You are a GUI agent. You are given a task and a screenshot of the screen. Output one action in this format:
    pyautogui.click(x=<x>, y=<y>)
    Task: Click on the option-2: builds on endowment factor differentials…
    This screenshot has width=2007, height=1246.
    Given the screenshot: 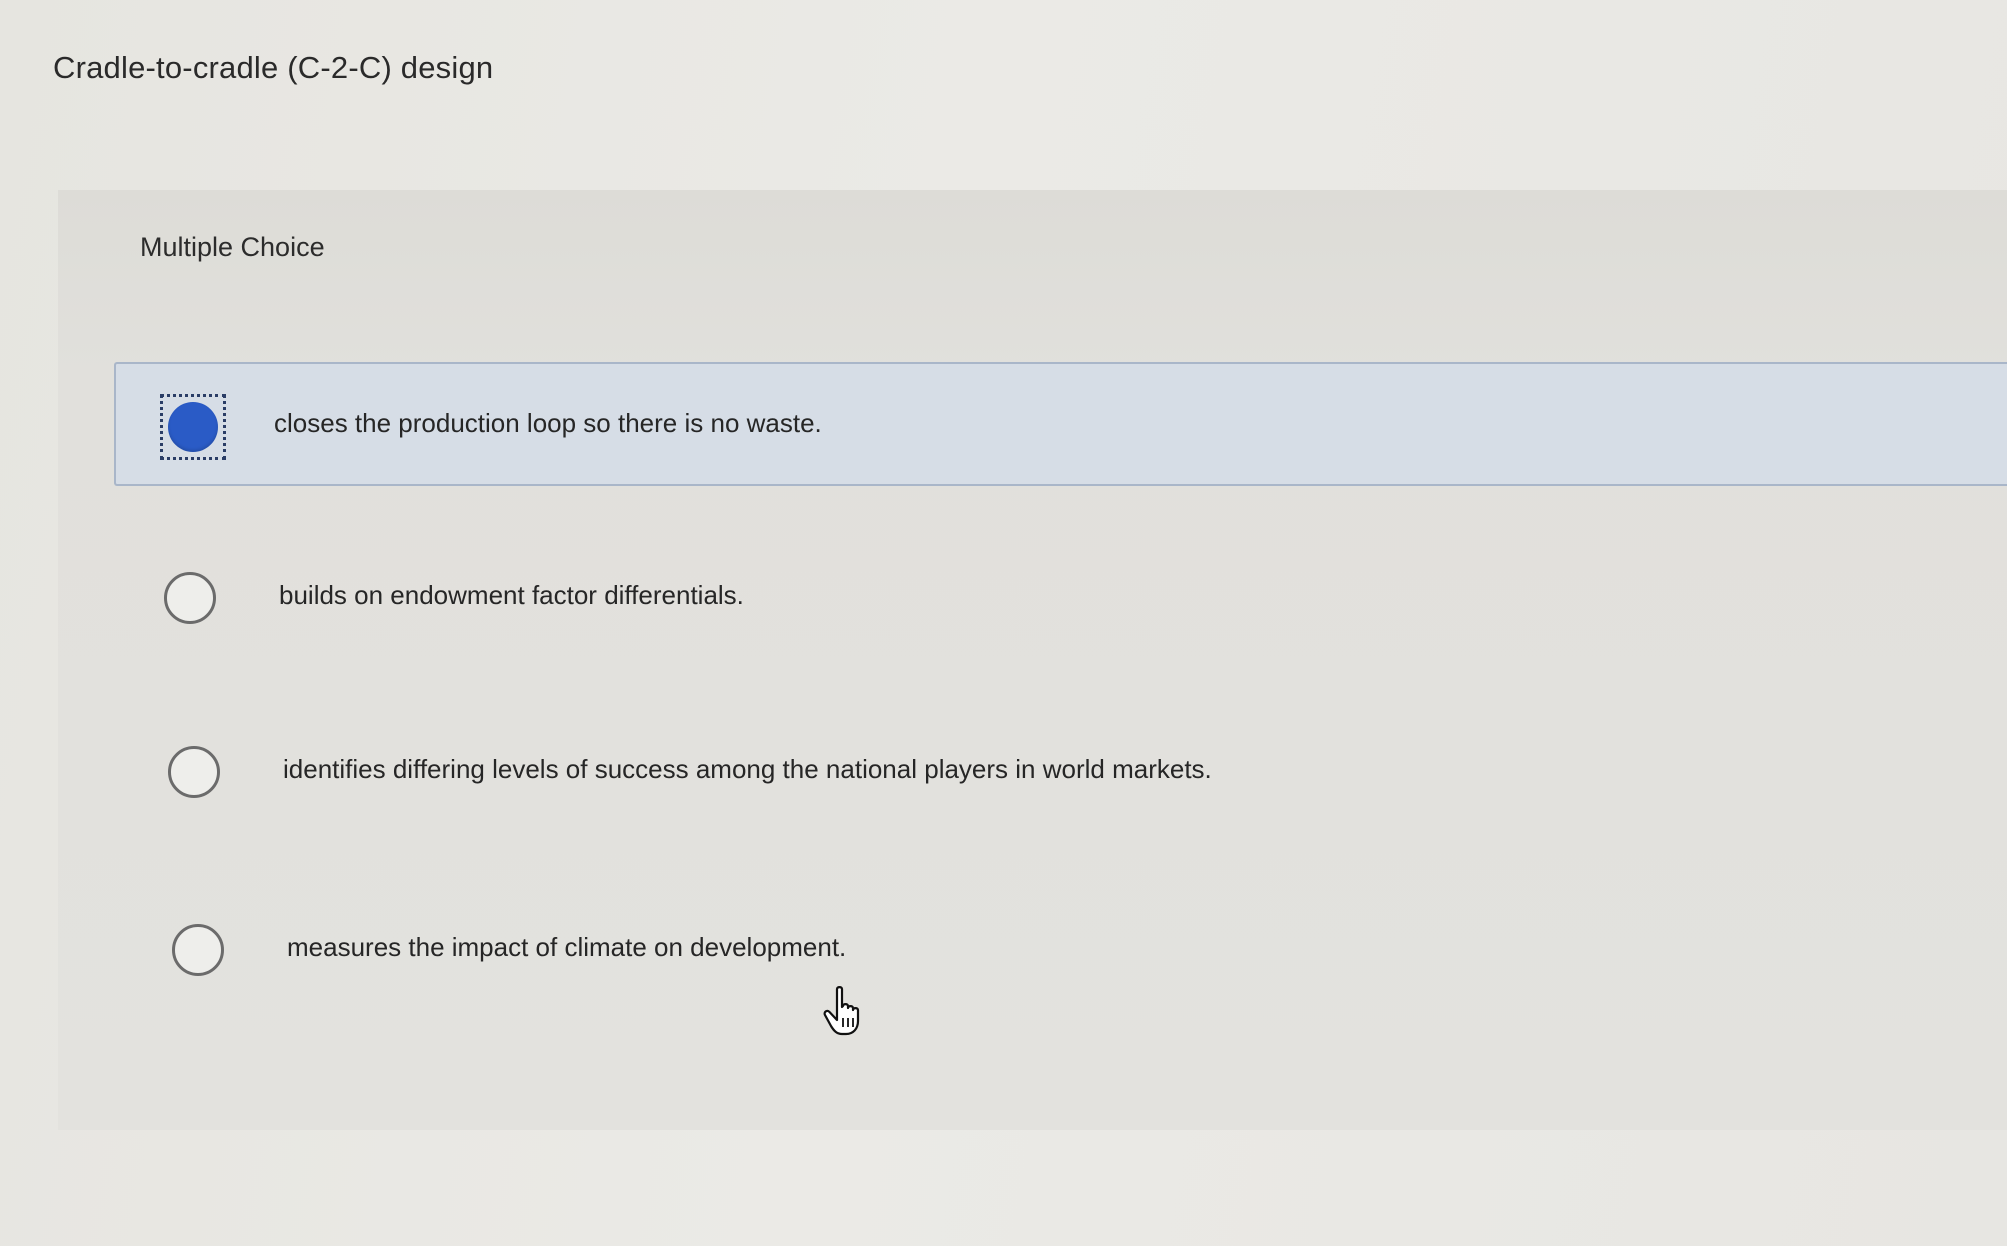 What is the action you would take?
    pyautogui.click(x=1060, y=598)
    